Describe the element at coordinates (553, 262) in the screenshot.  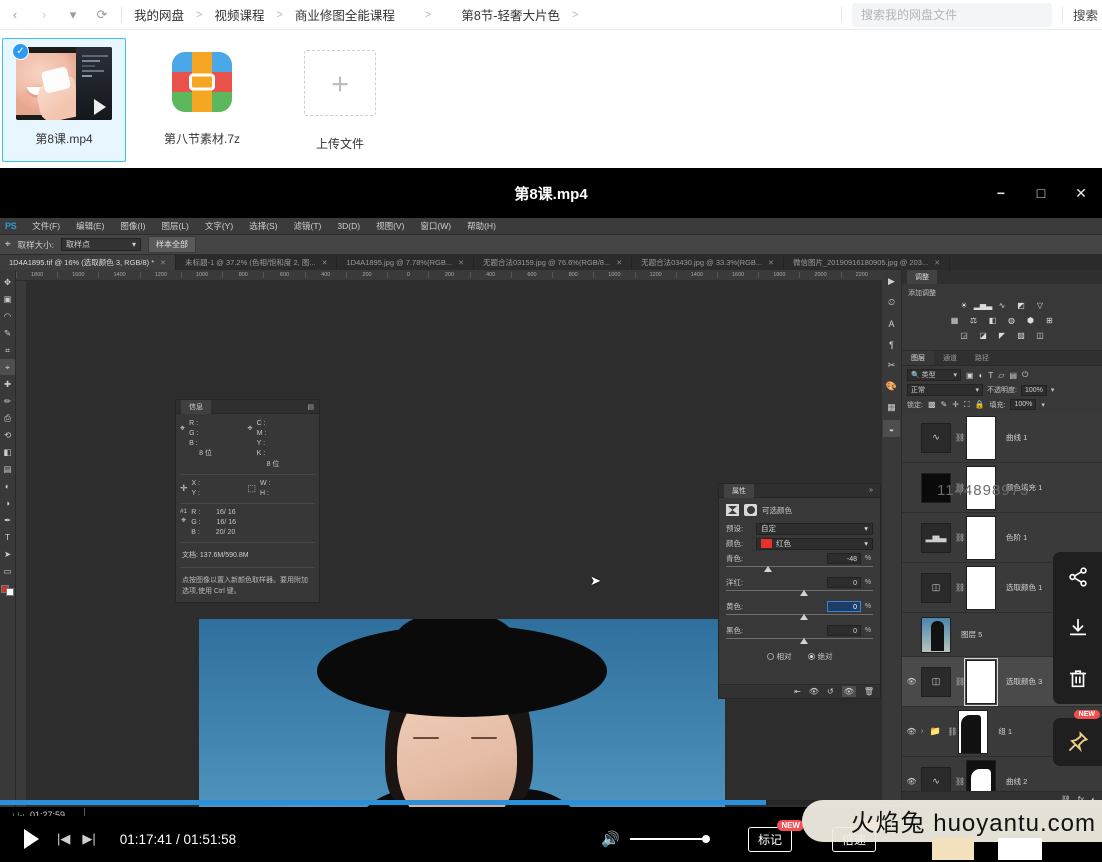
I see `document-tab: 无题合法03159.jpg @ 76.6%(RGB/8... ✕` at that location.